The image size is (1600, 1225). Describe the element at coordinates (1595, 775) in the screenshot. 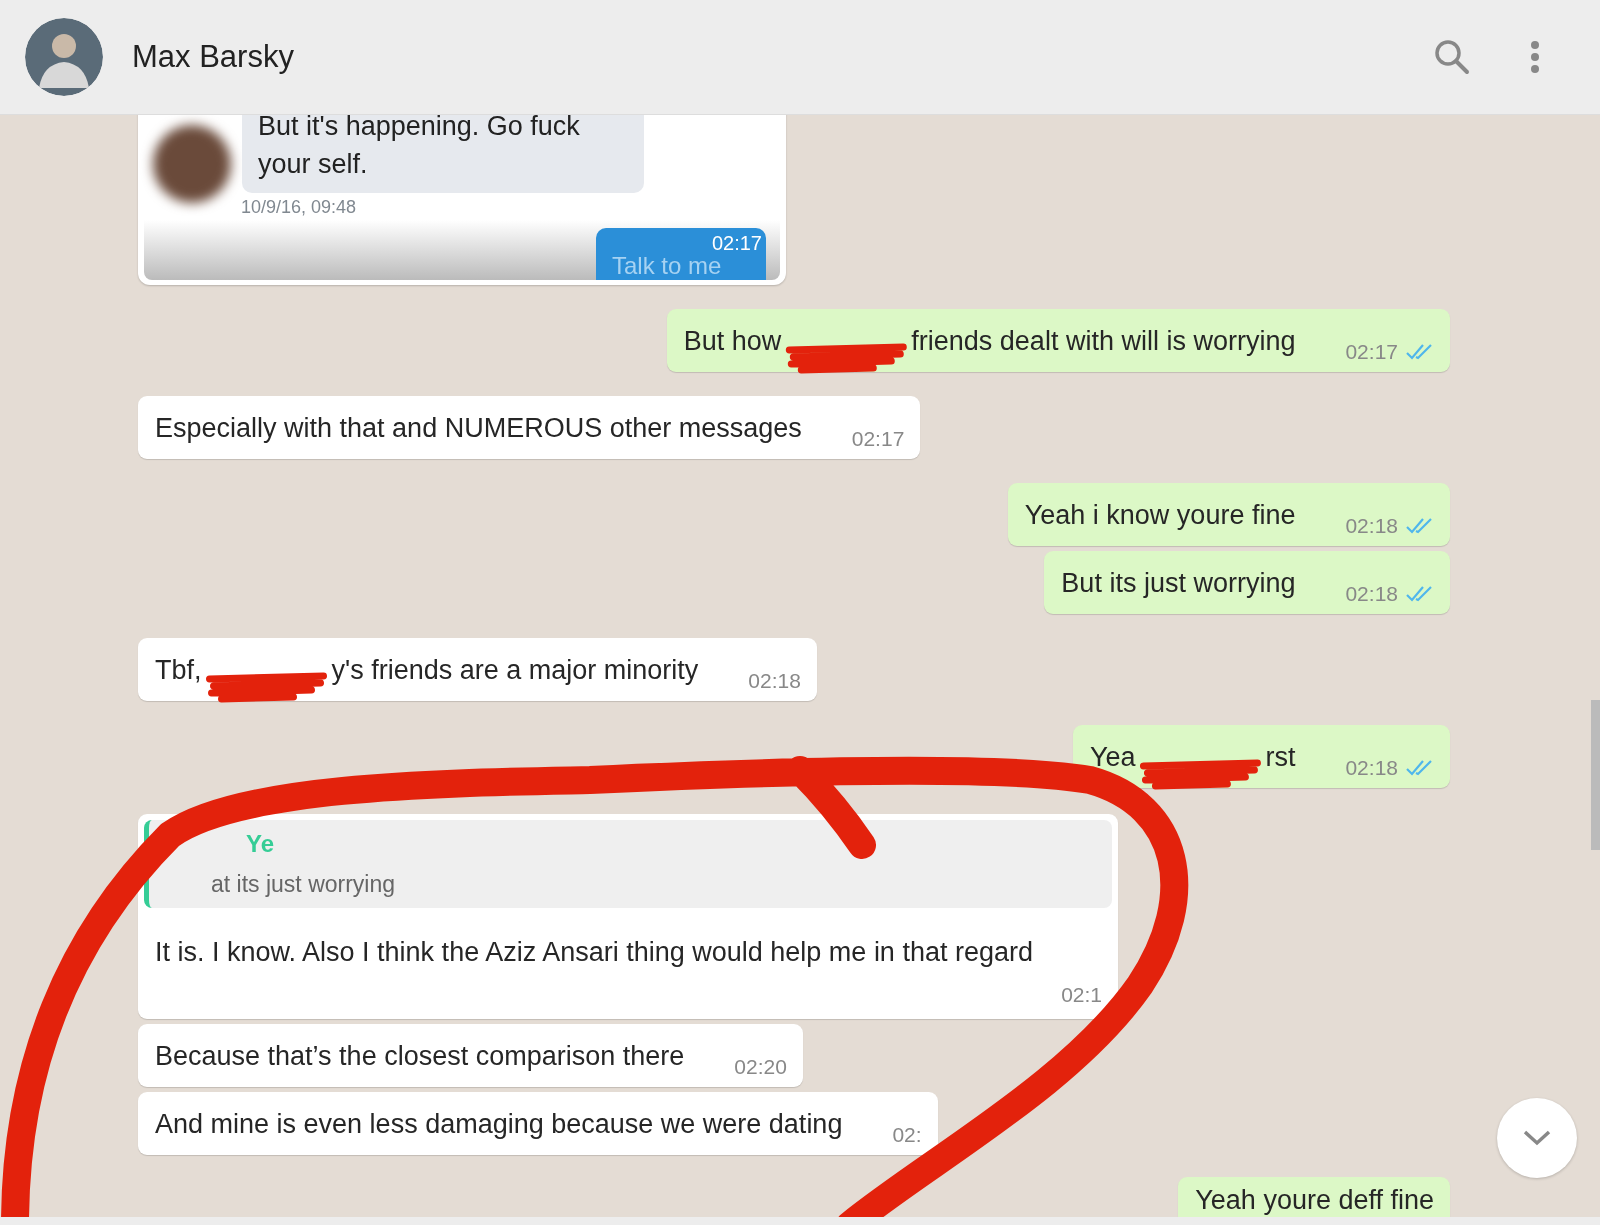

I see `scrollbar-thumb` at that location.